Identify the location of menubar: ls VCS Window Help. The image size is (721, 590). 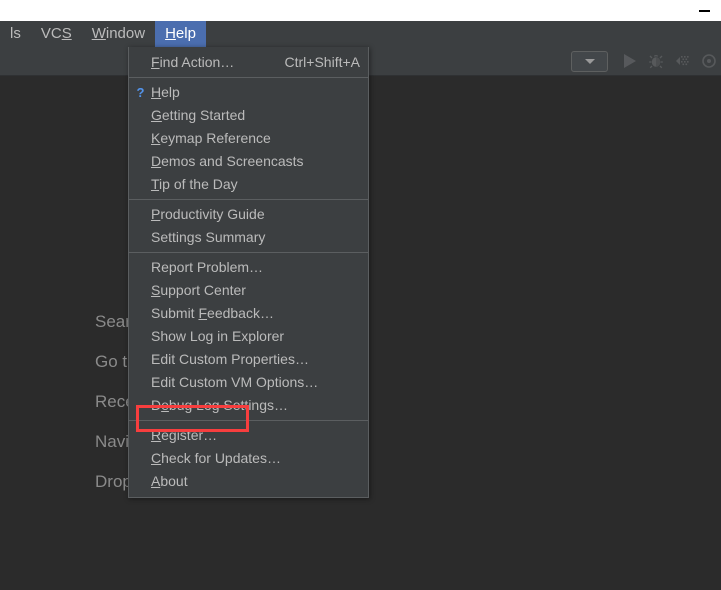
(360, 34).